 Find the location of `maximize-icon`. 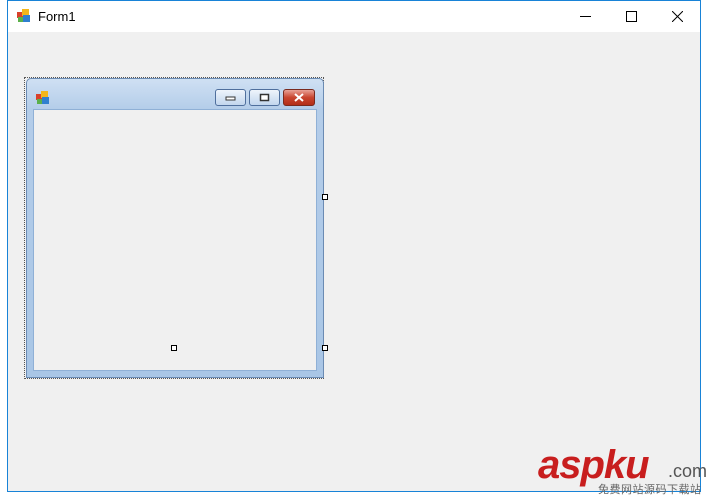

maximize-icon is located at coordinates (631, 16).